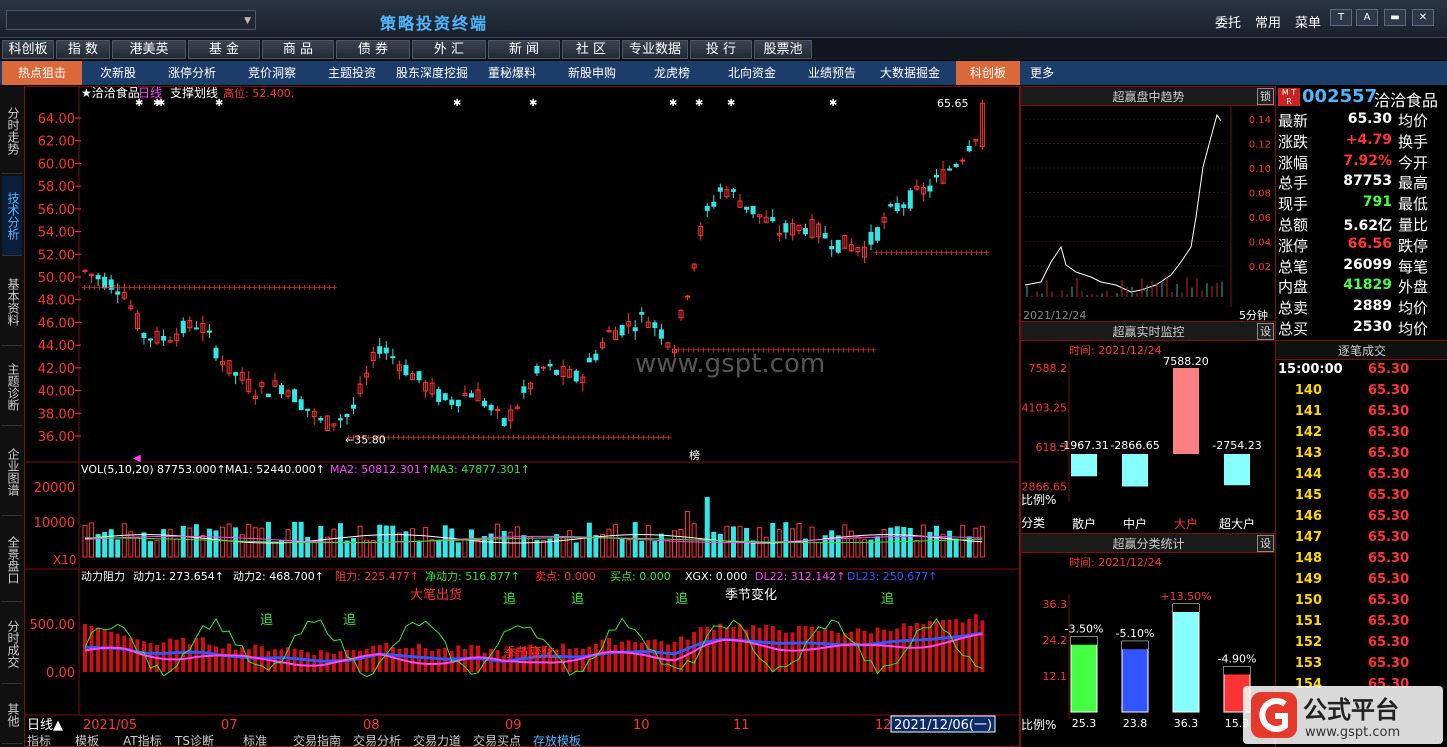 This screenshot has height=747, width=1447. Describe the element at coordinates (12, 644) in the screenshot. I see `left-tab-6: 分时成交` at that location.